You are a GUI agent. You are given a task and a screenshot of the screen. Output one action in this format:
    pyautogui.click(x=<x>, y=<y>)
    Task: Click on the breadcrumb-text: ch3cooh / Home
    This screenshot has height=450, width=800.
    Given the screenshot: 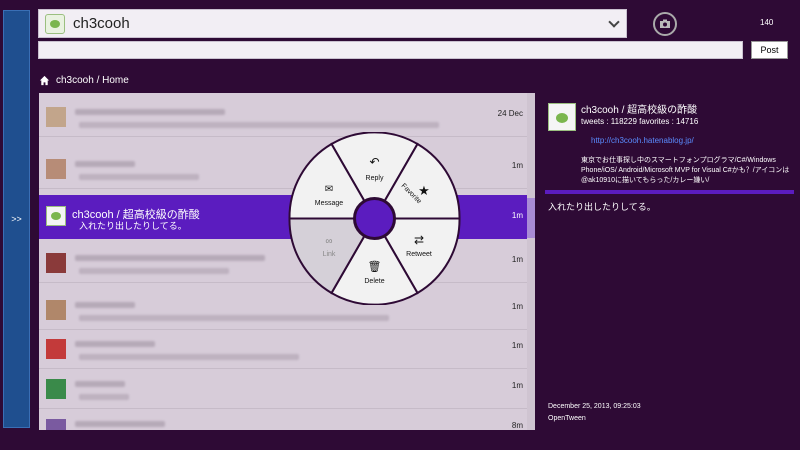 What is the action you would take?
    pyautogui.click(x=92, y=80)
    